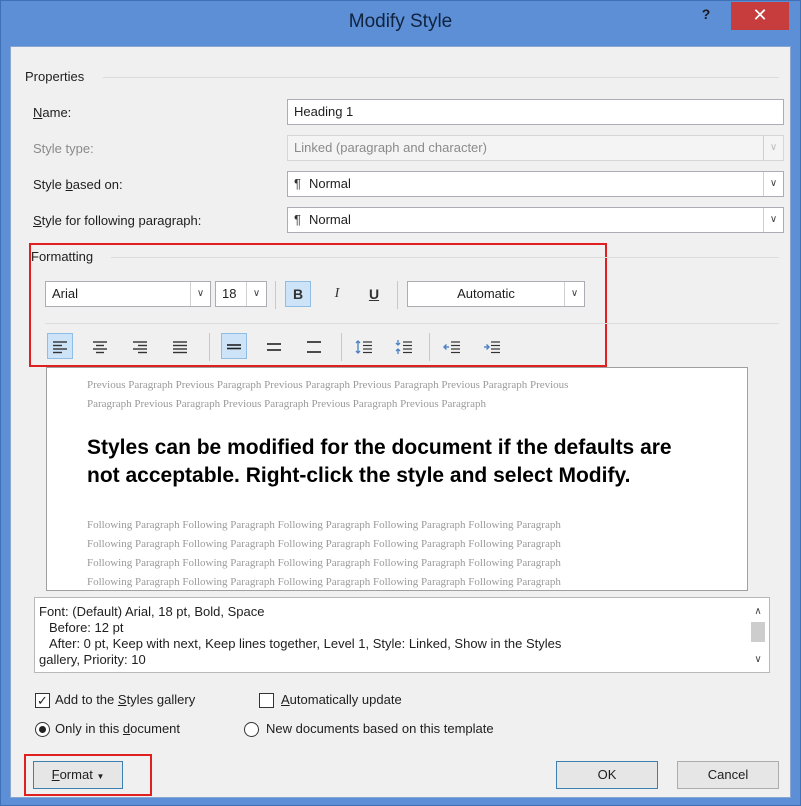 The width and height of the screenshot is (801, 806). I want to click on caret-down-icon: ▼, so click(100, 776).